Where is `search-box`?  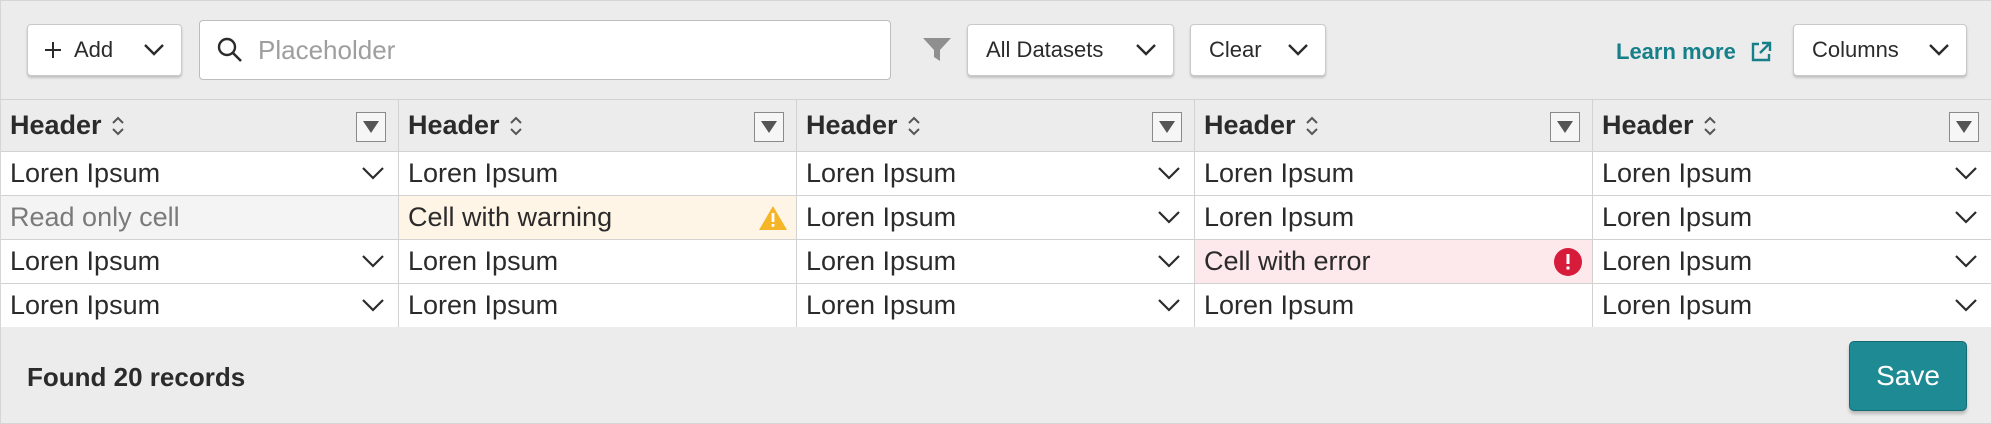 search-box is located at coordinates (545, 50).